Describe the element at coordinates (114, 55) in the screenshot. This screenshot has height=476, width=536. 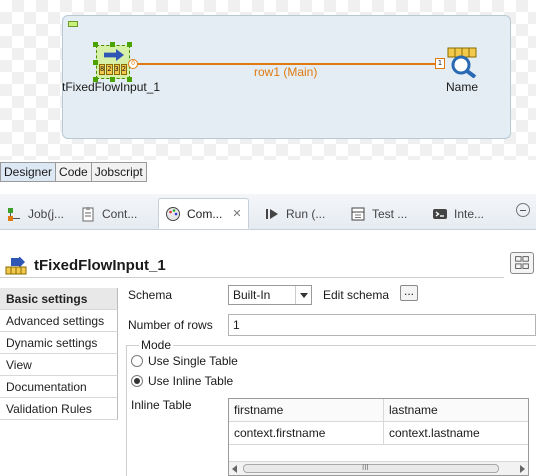
I see `arrow-icon` at that location.